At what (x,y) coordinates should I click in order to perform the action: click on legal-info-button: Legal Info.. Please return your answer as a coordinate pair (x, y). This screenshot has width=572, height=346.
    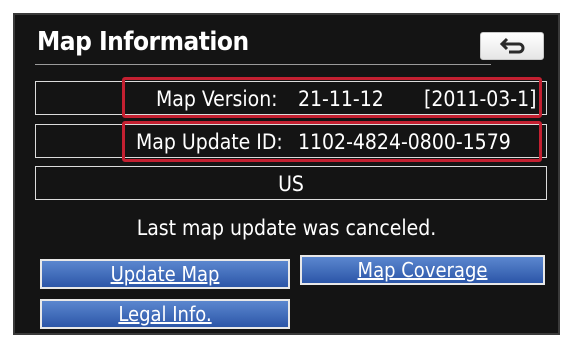
    Looking at the image, I should click on (165, 314).